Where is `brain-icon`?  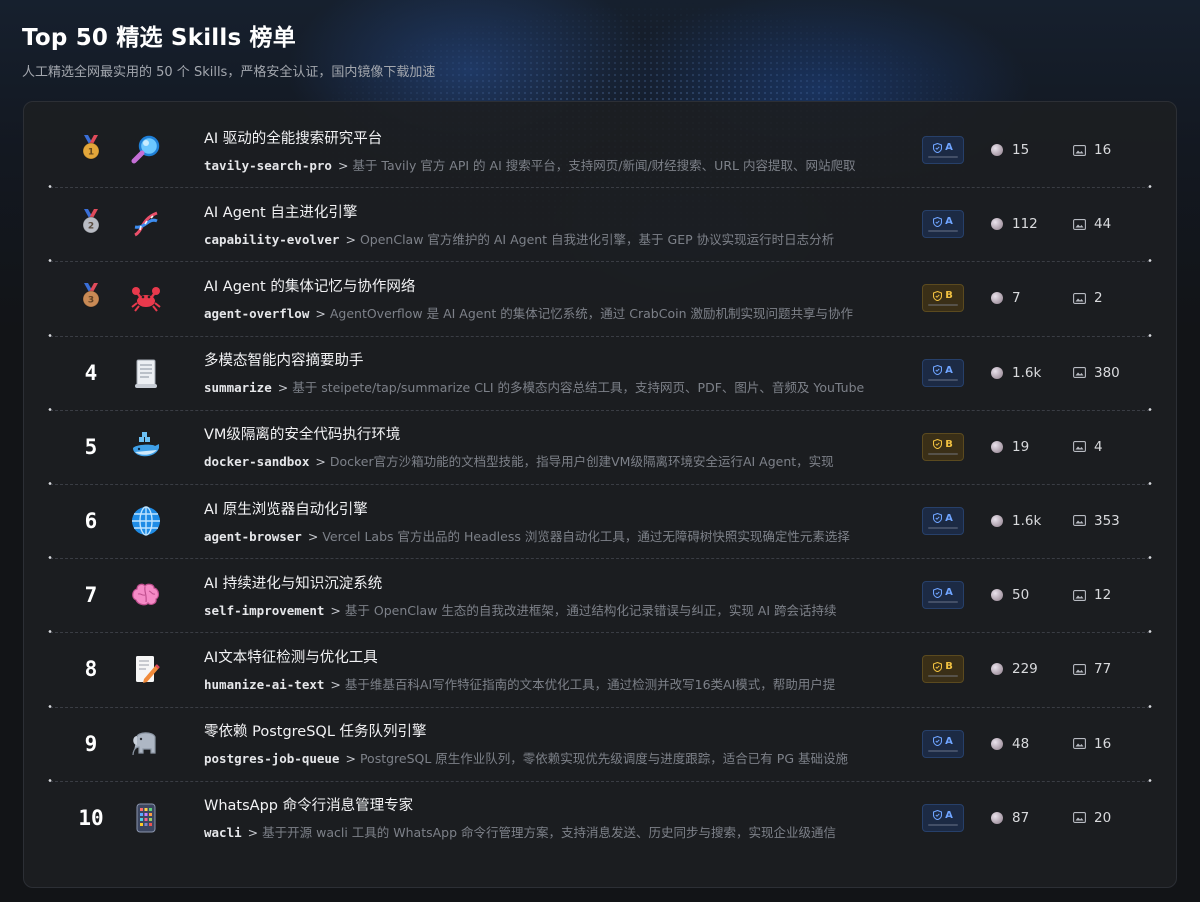 brain-icon is located at coordinates (146, 595).